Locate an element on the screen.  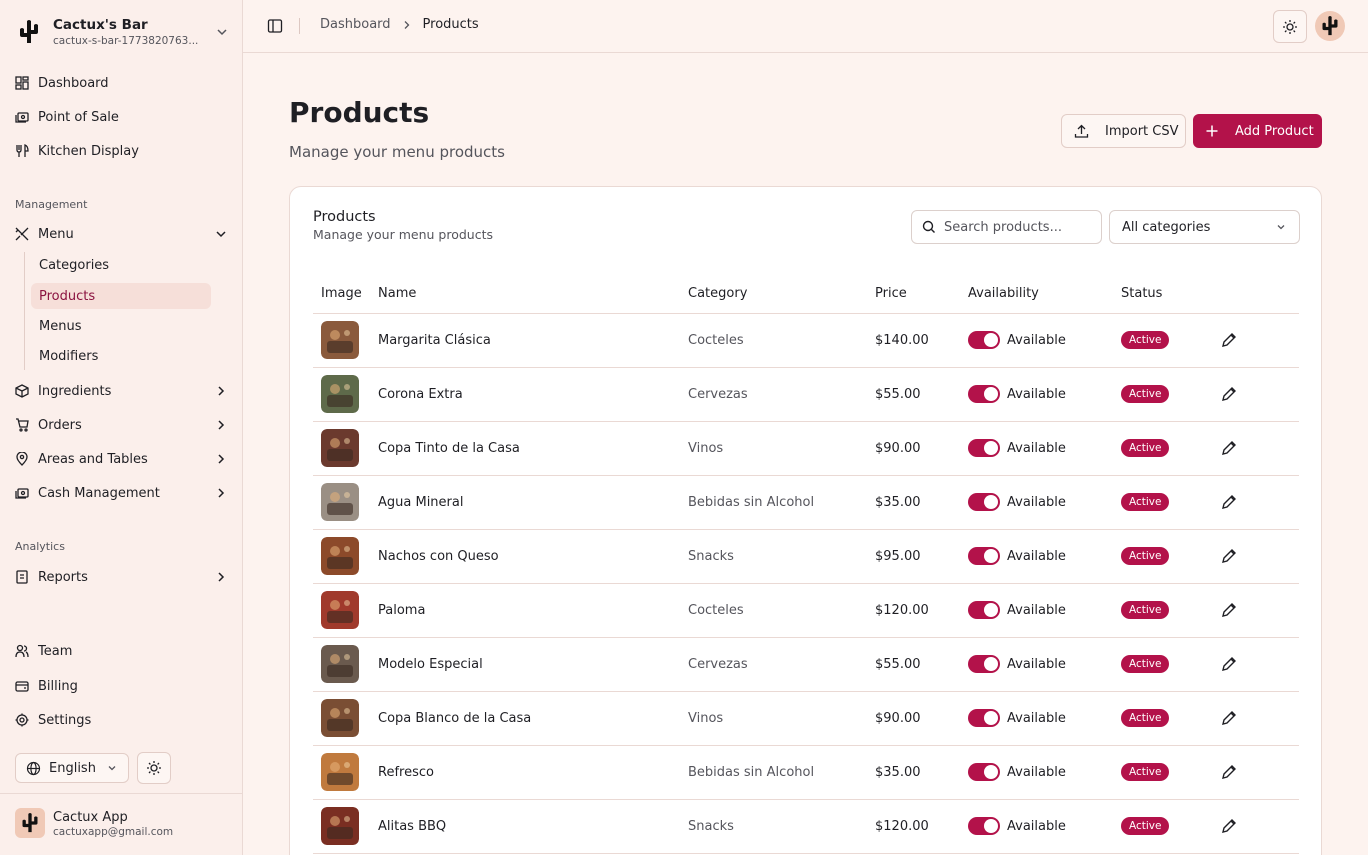
sidebar-item-ingredients: Ingredients is located at coordinates (122, 391).